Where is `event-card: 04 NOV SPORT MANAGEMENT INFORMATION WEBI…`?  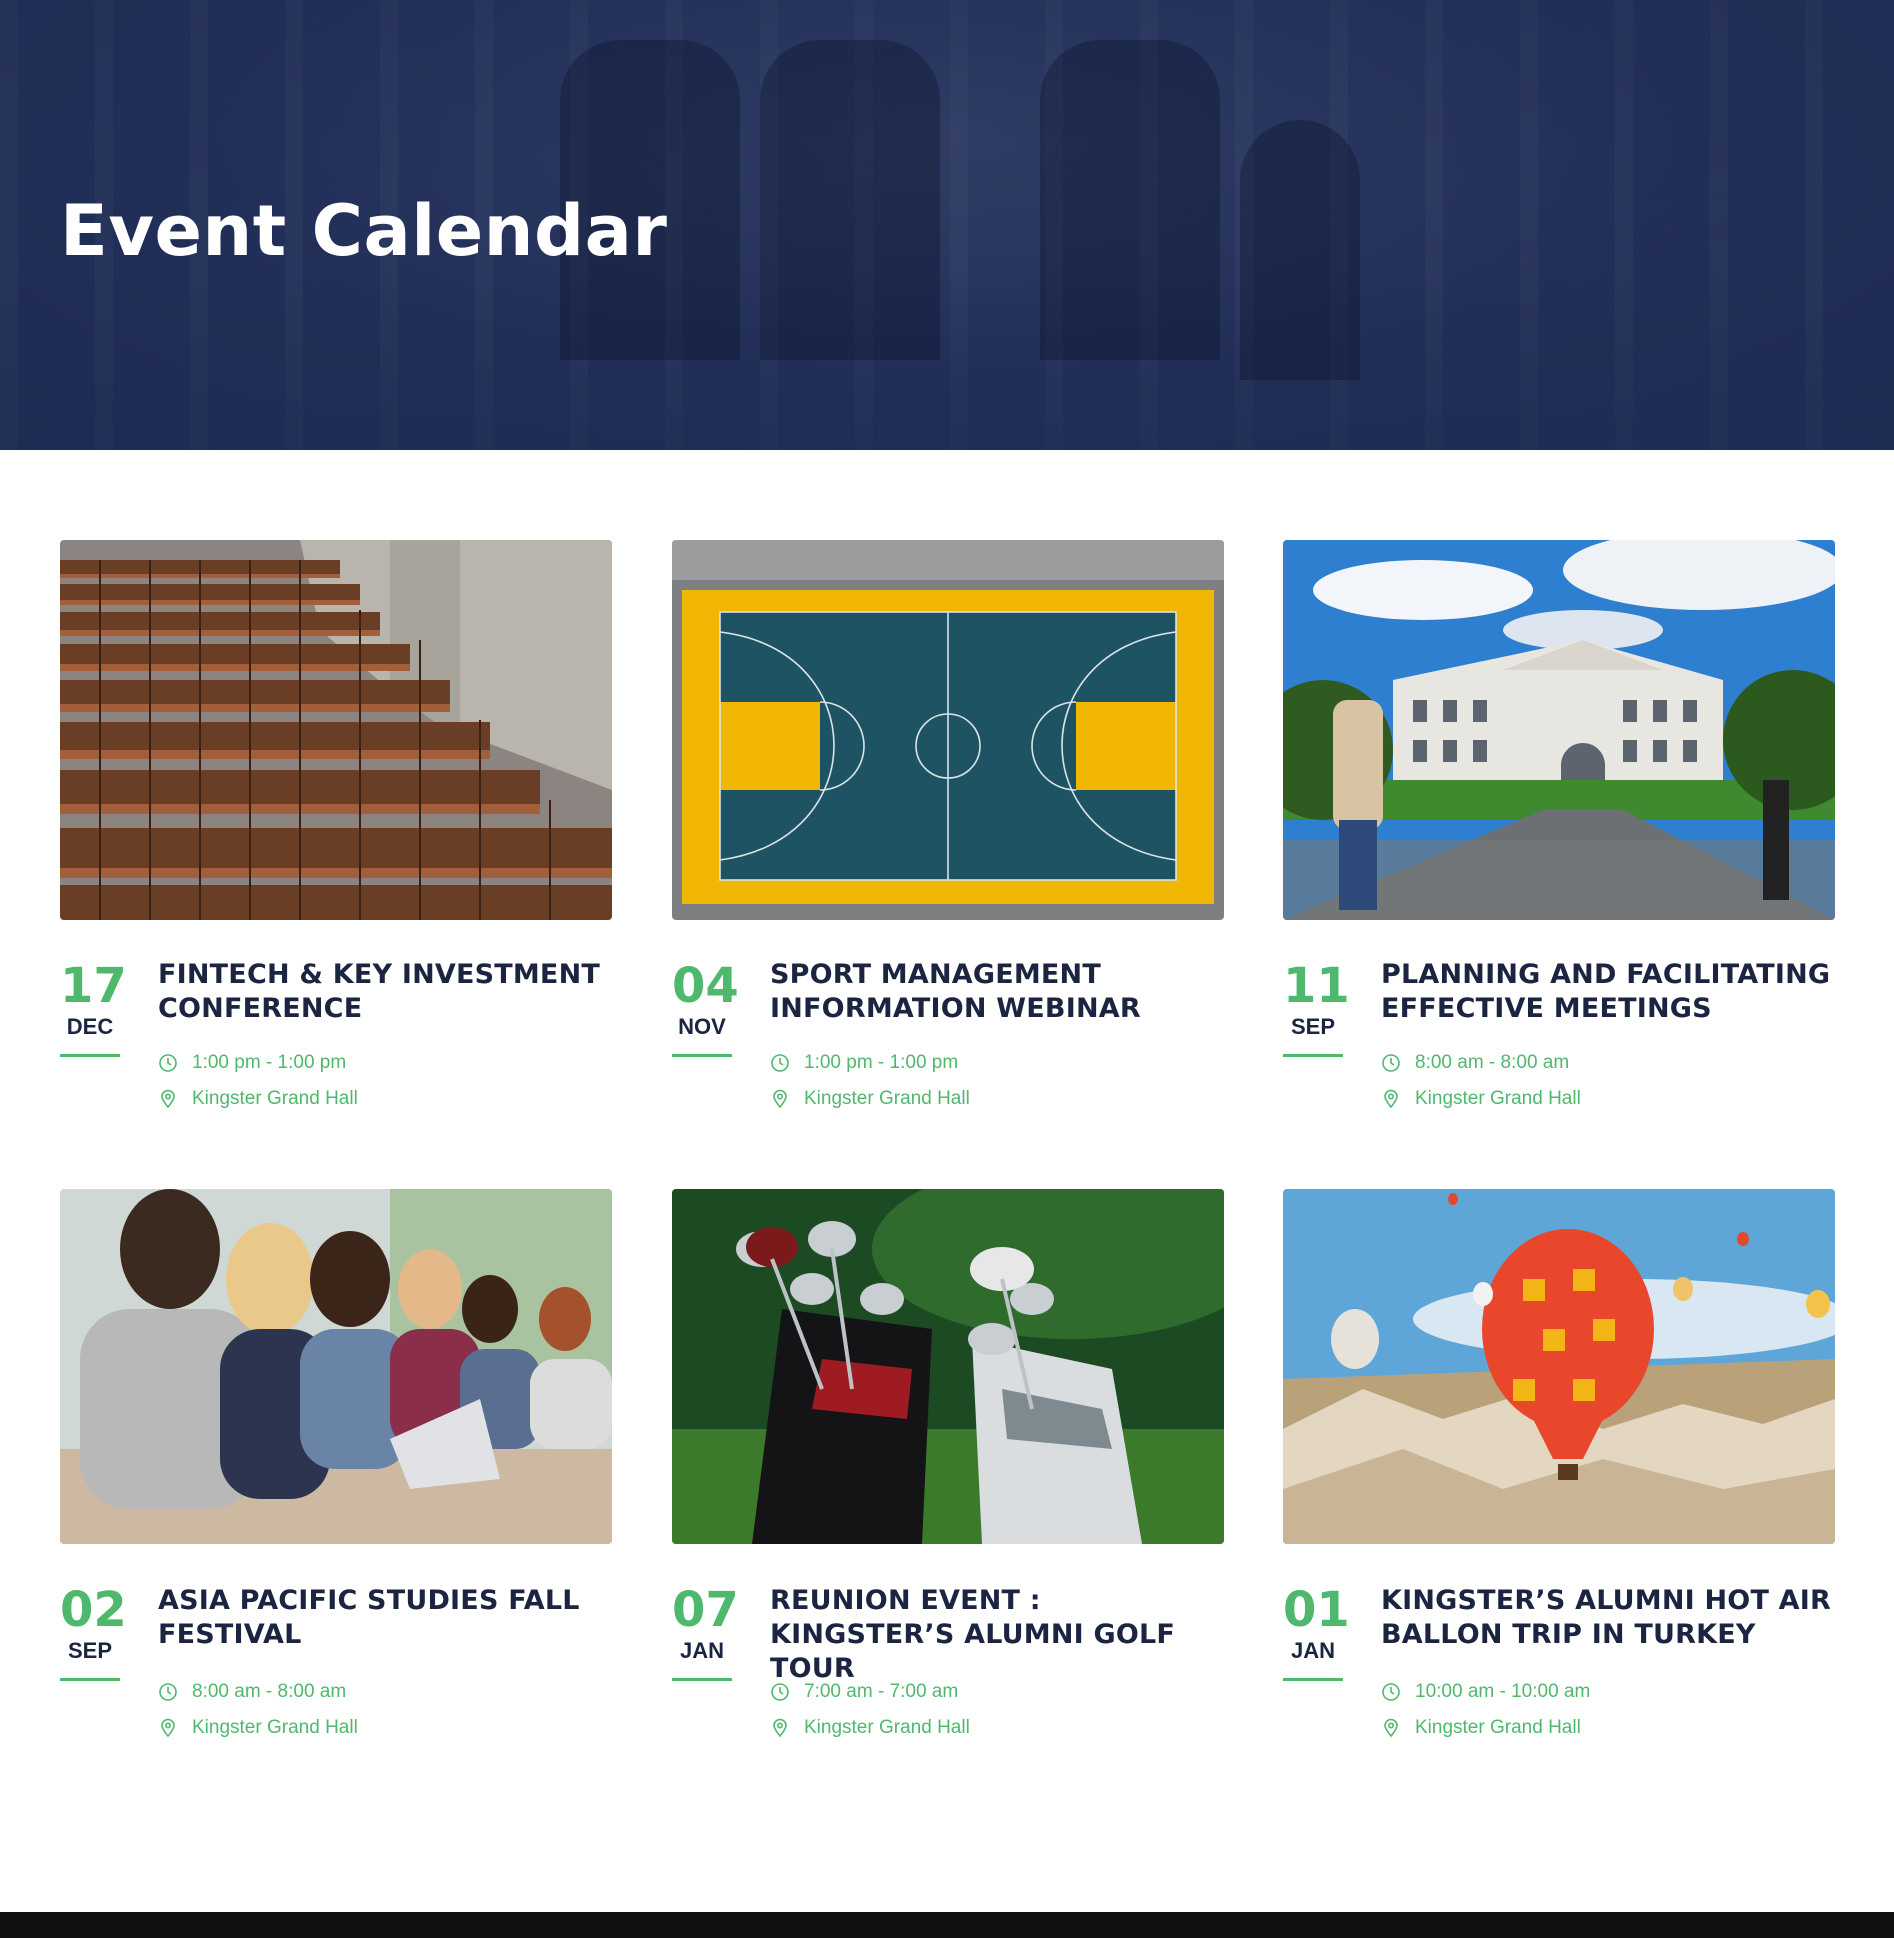
event-card: 04 NOV SPORT MANAGEMENT INFORMATION WEBI… is located at coordinates (948, 824).